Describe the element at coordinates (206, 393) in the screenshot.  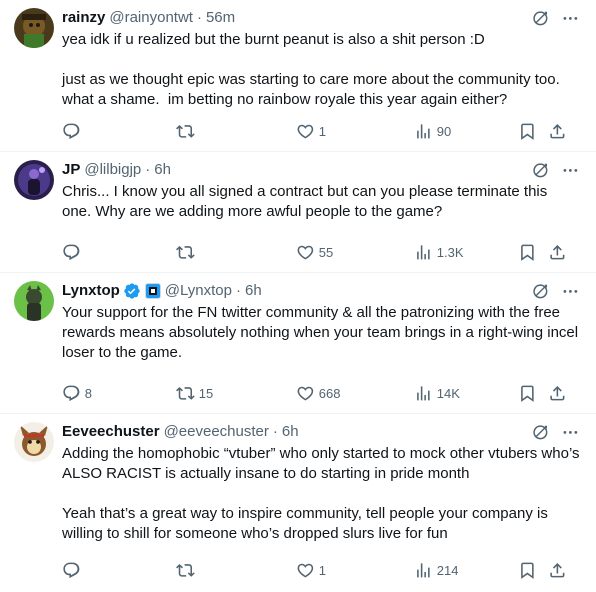
I see `retweet-count: 15` at that location.